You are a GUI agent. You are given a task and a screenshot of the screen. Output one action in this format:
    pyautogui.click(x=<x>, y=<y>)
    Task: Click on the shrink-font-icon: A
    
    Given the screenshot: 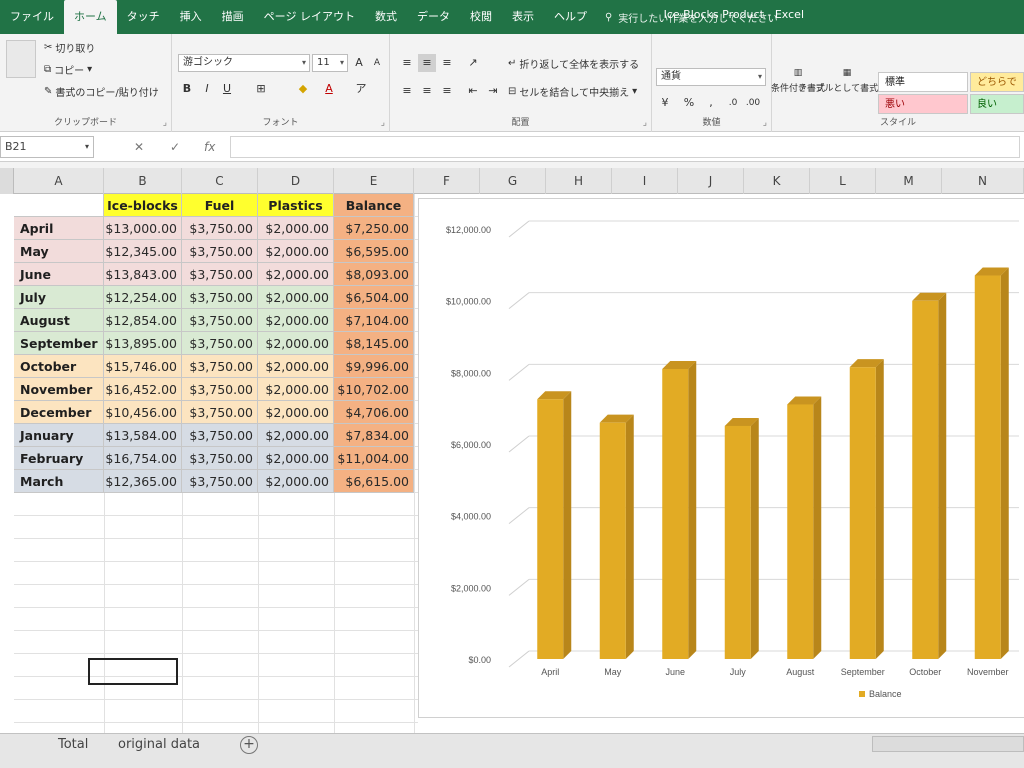 What is the action you would take?
    pyautogui.click(x=377, y=63)
    